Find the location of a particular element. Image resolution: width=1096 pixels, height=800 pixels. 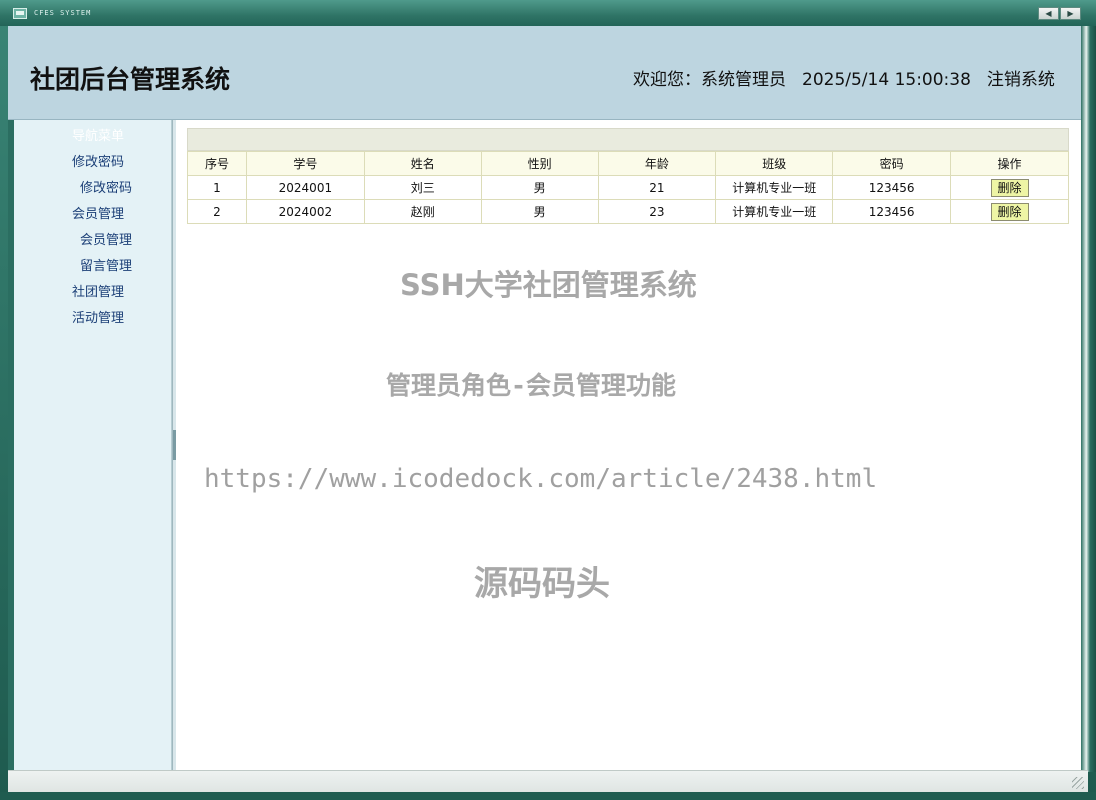

table-row: 1 2024001 刘三 男 21 计算机专业一班 123456 删除 is located at coordinates (628, 187).